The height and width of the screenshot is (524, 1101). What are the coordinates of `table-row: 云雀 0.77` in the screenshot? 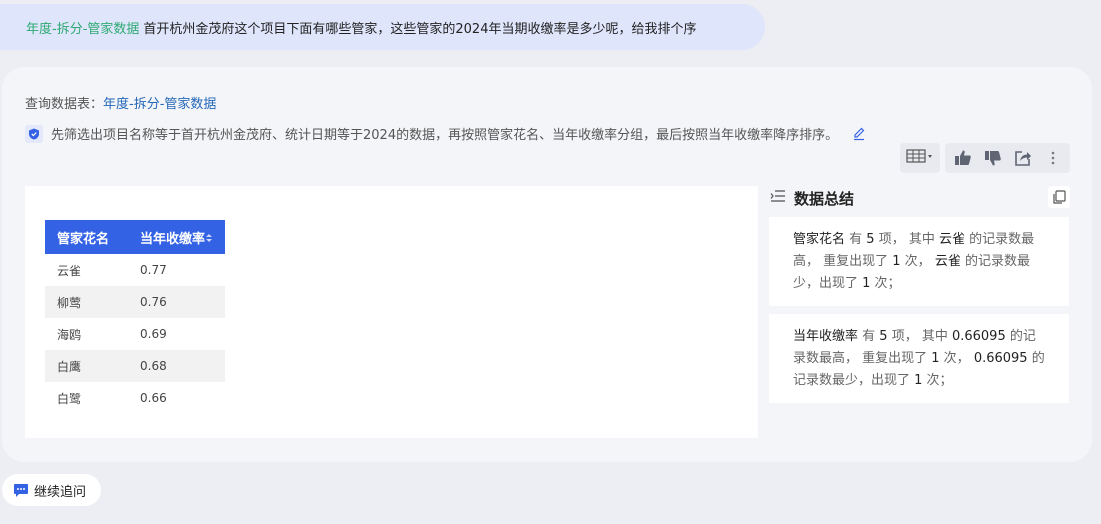 It's located at (112, 270).